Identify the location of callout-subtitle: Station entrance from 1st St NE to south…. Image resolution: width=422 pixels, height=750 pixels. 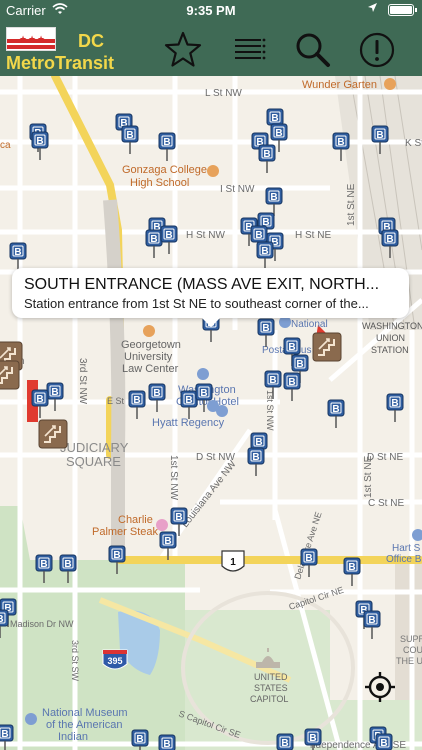
(196, 303).